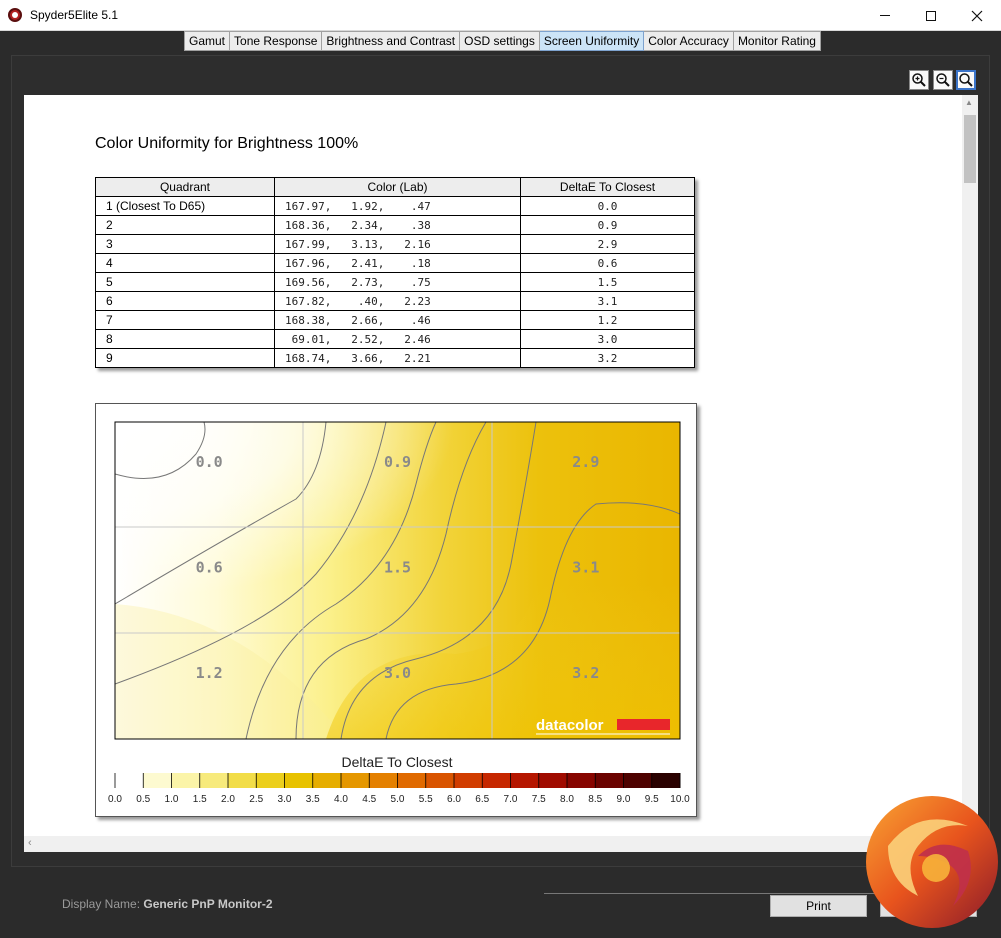 The image size is (1001, 938). Describe the element at coordinates (482, 799) in the screenshot. I see `colorbar-tick-label: 6.5` at that location.